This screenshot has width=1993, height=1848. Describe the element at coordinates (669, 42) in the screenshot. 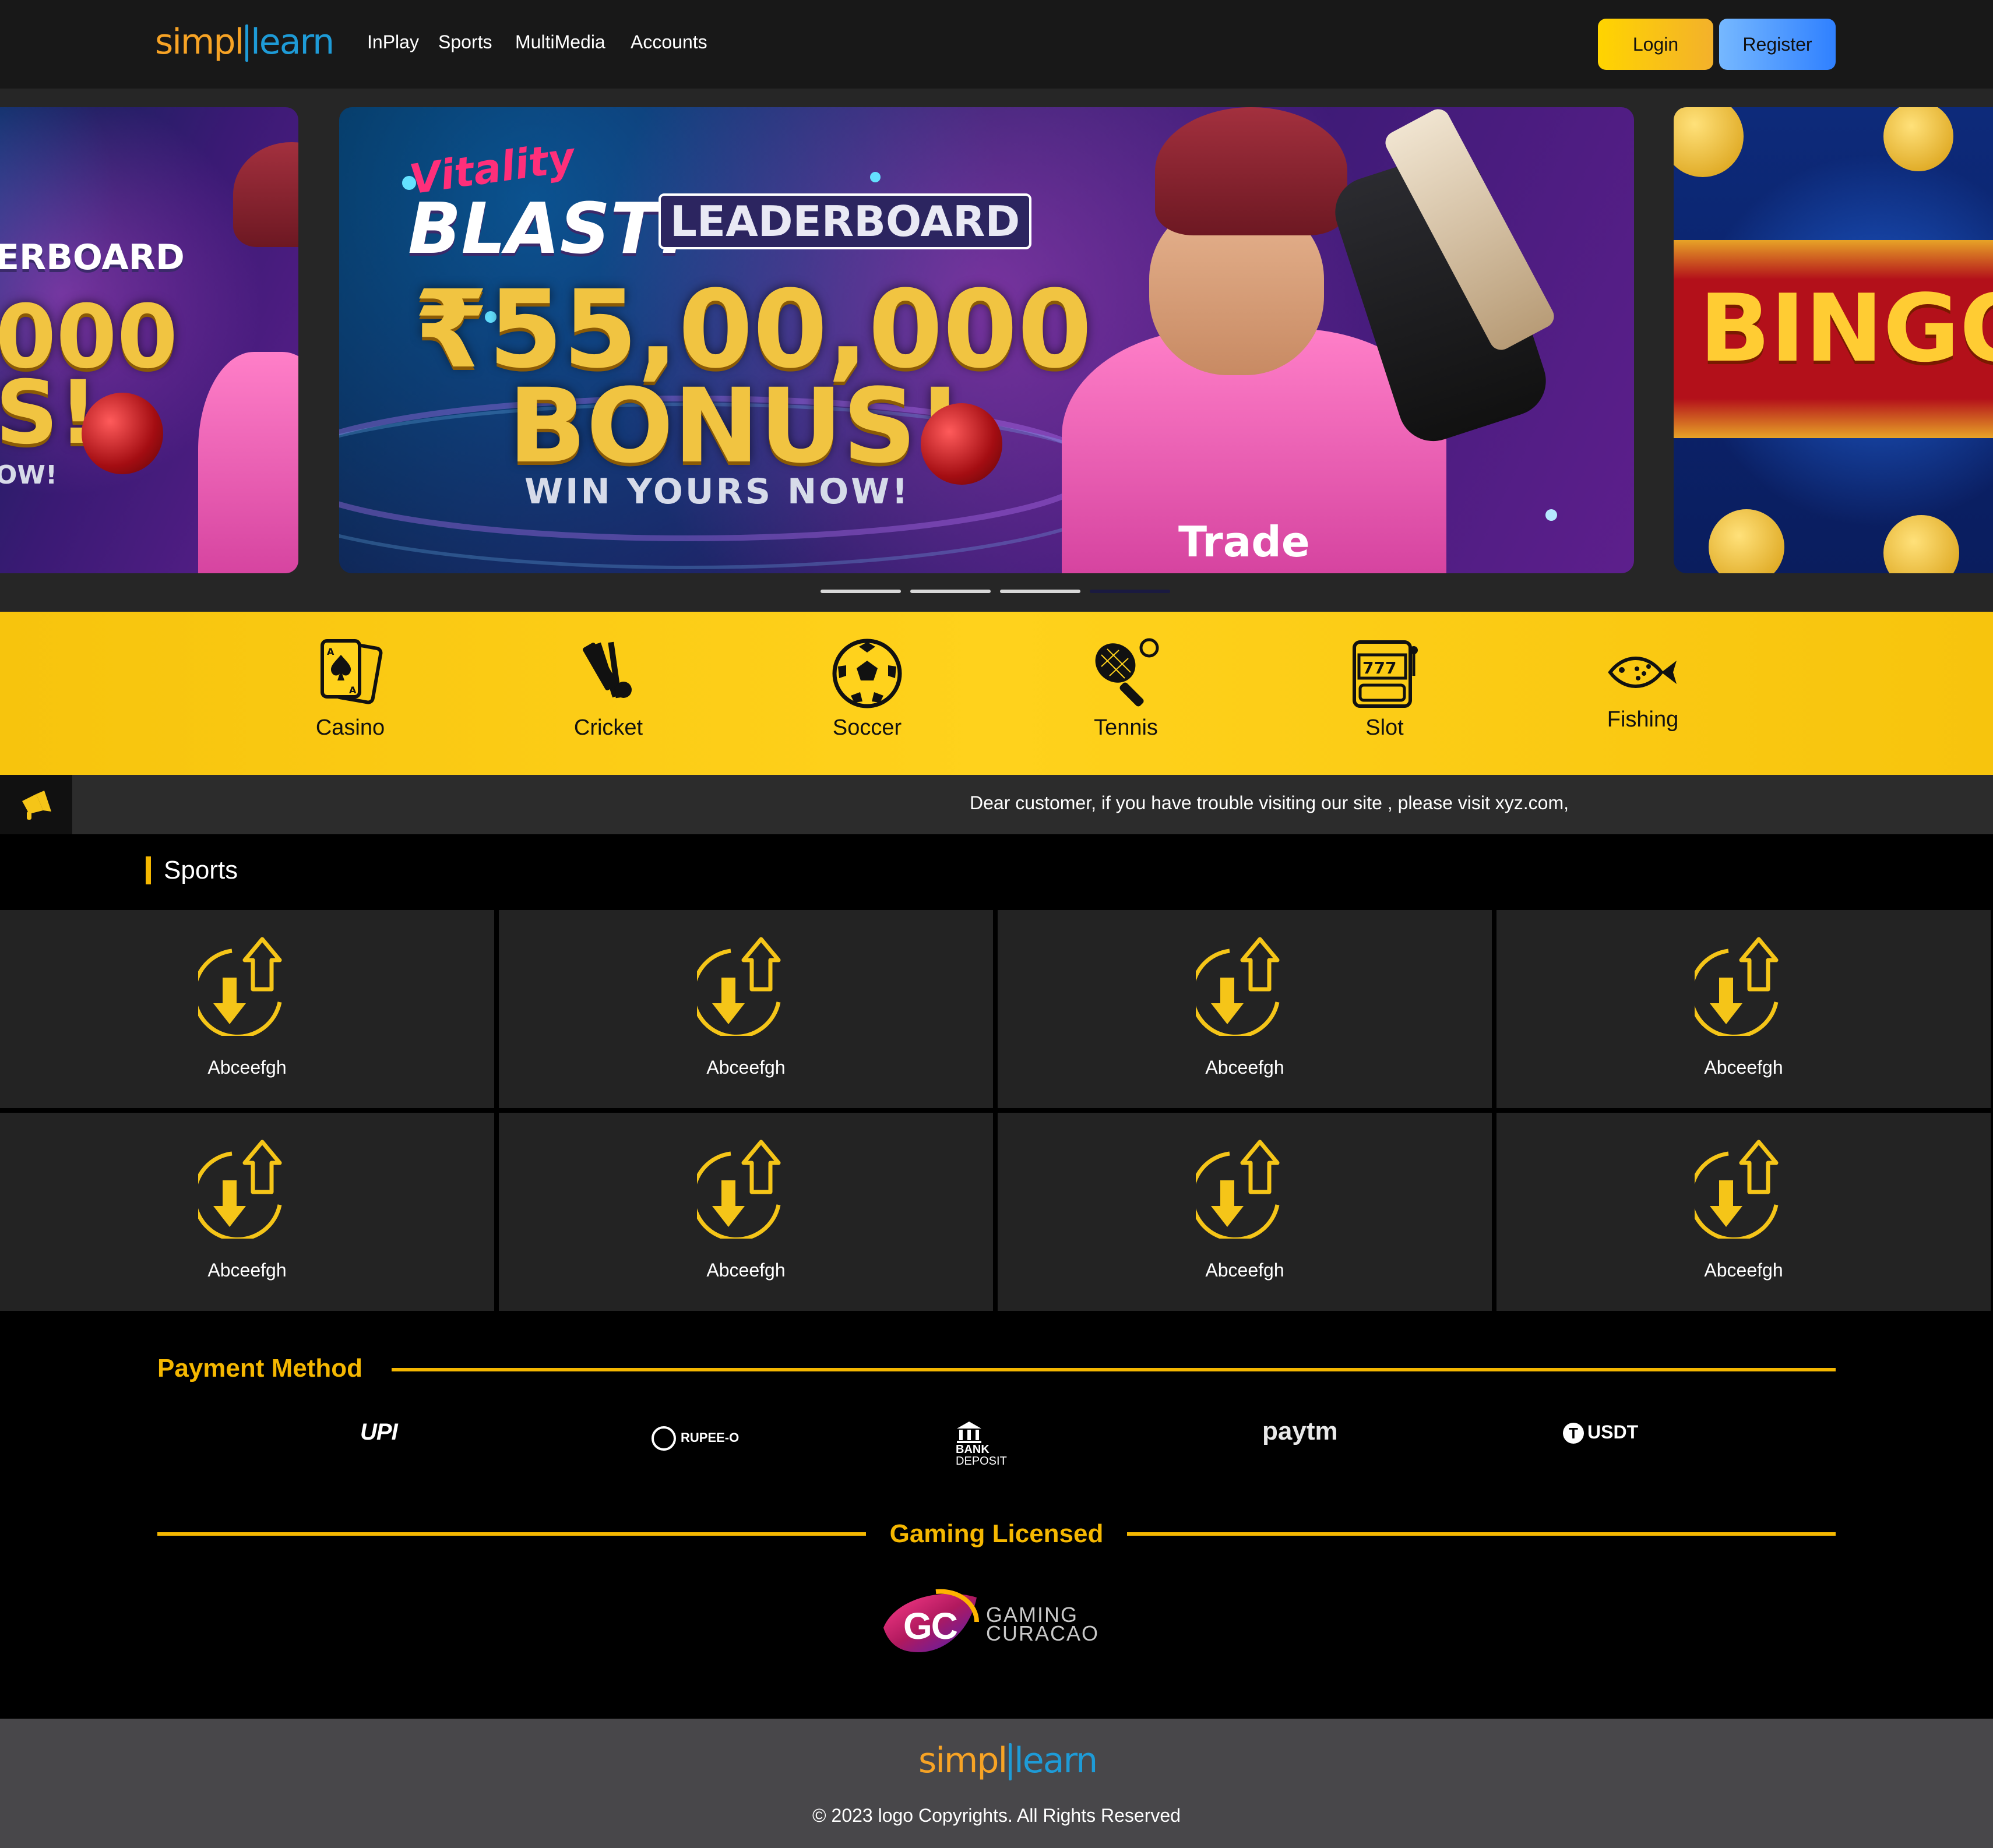

I see `nav-accounts: Accounts` at that location.